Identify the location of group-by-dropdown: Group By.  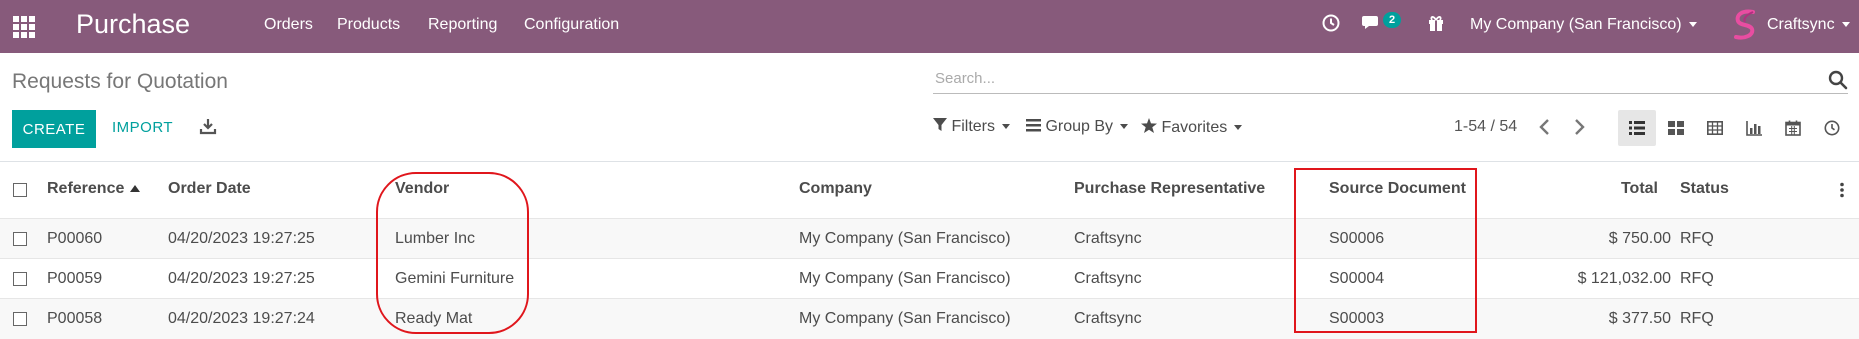
(1077, 127).